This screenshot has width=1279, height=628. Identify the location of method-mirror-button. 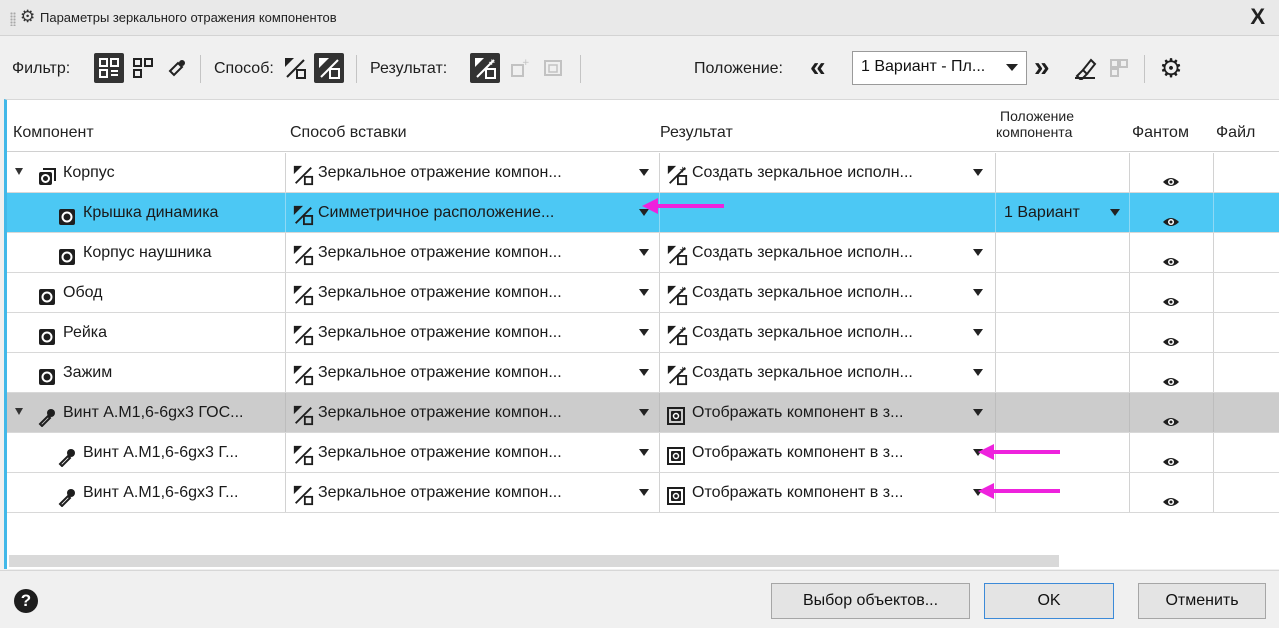
(295, 68).